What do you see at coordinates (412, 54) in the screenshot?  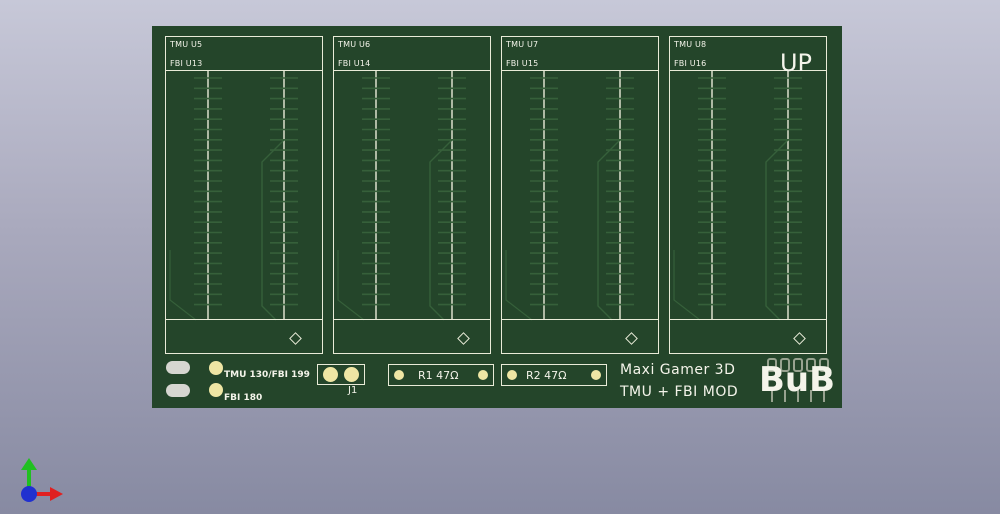 I see `slot-header: TMU U6 FBI U14` at bounding box center [412, 54].